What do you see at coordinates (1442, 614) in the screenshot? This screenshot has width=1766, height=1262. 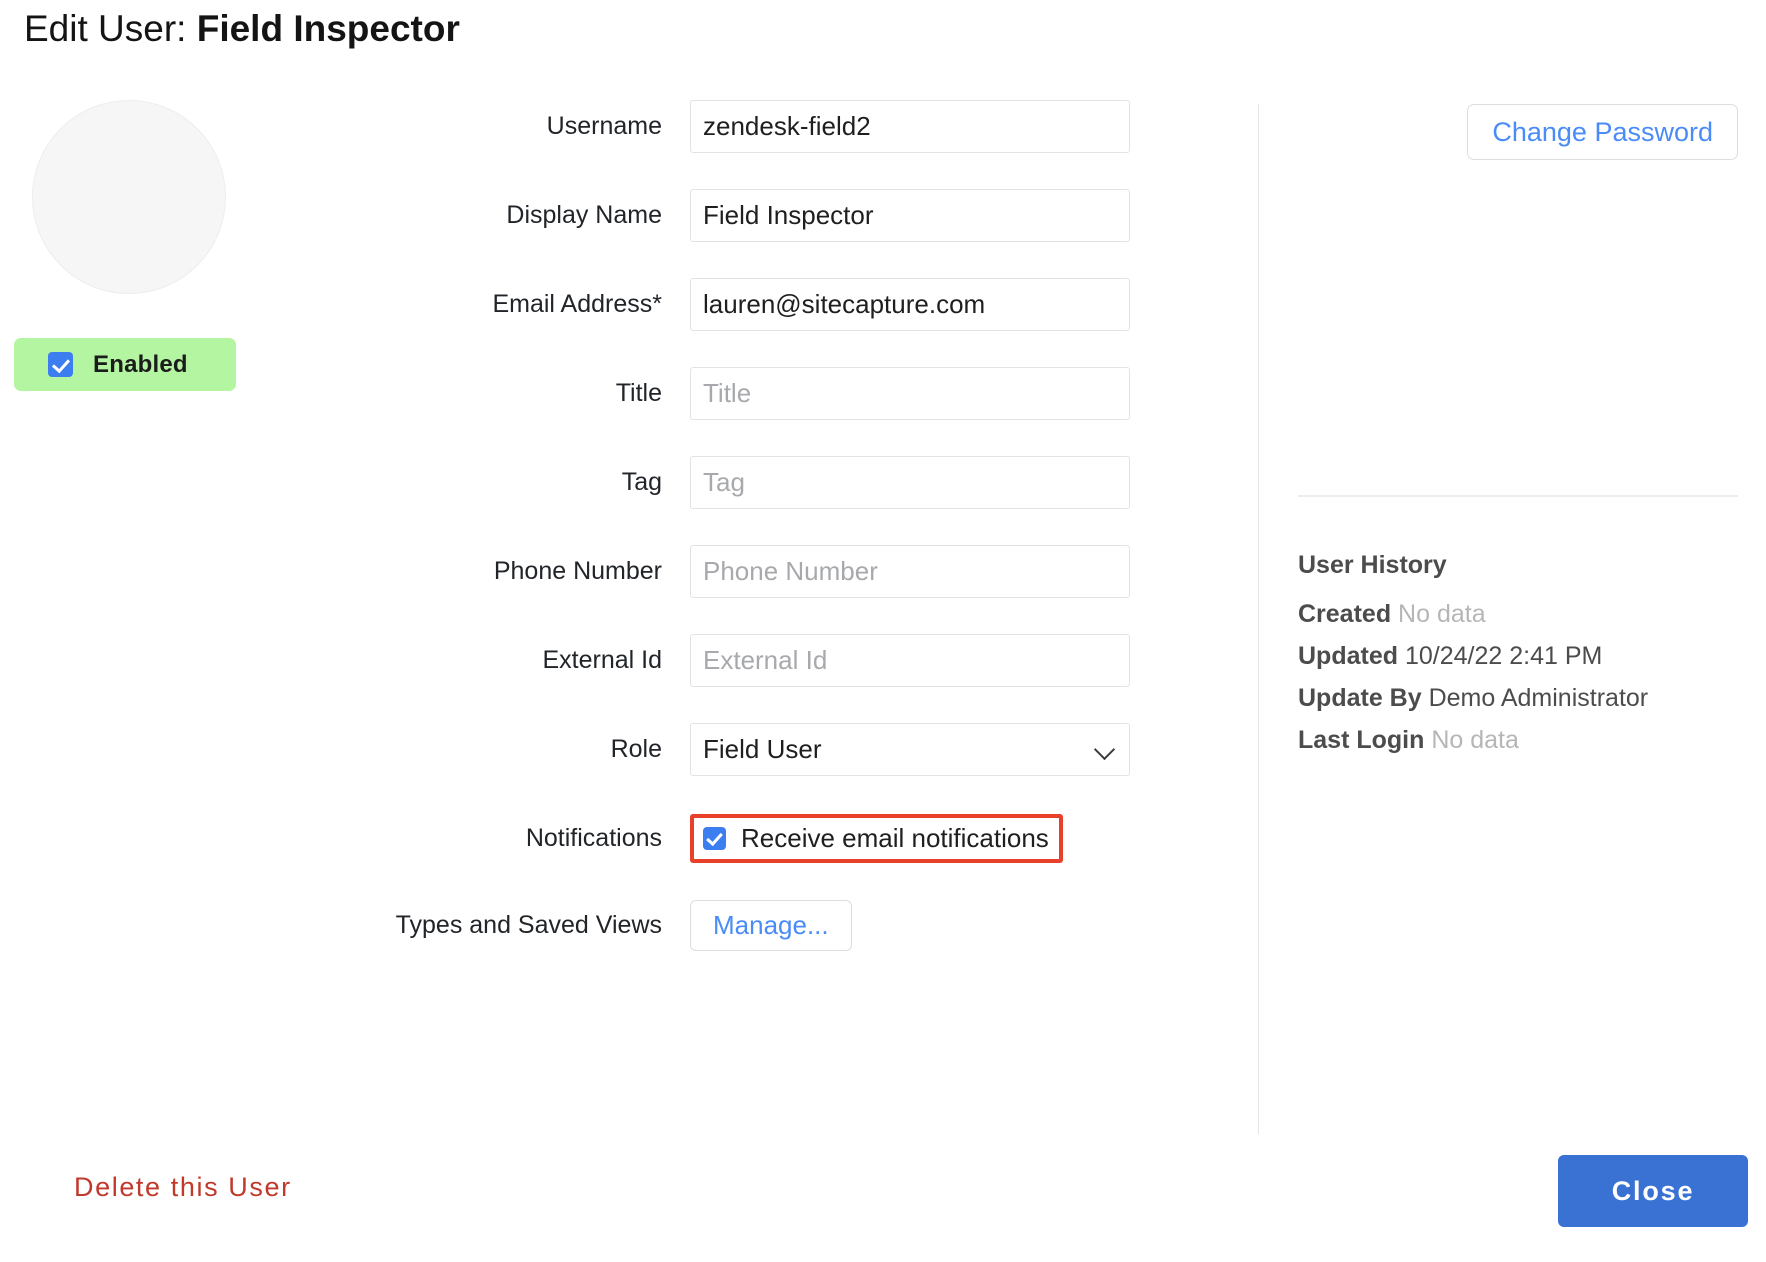 I see `history-value-created: No data` at bounding box center [1442, 614].